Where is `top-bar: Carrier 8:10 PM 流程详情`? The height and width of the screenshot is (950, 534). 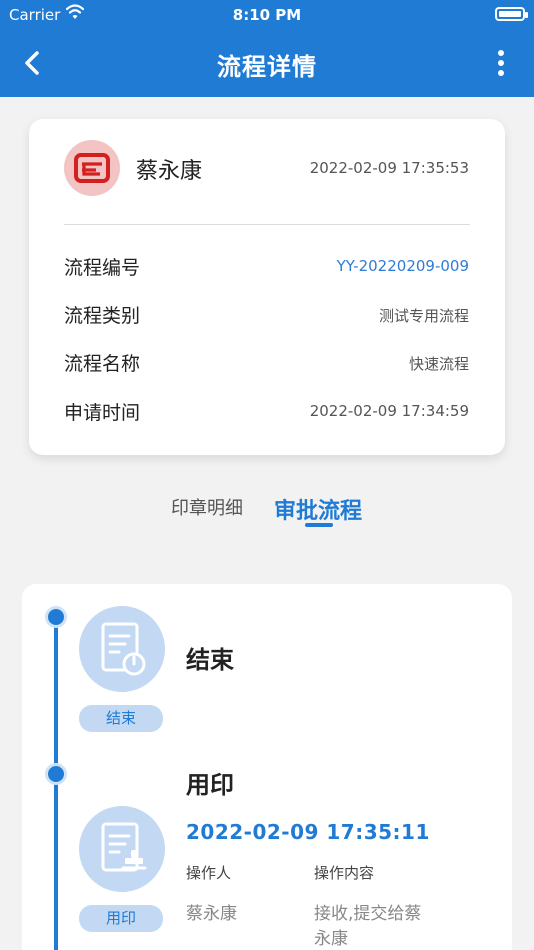
top-bar: Carrier 8:10 PM 流程详情 is located at coordinates (267, 48).